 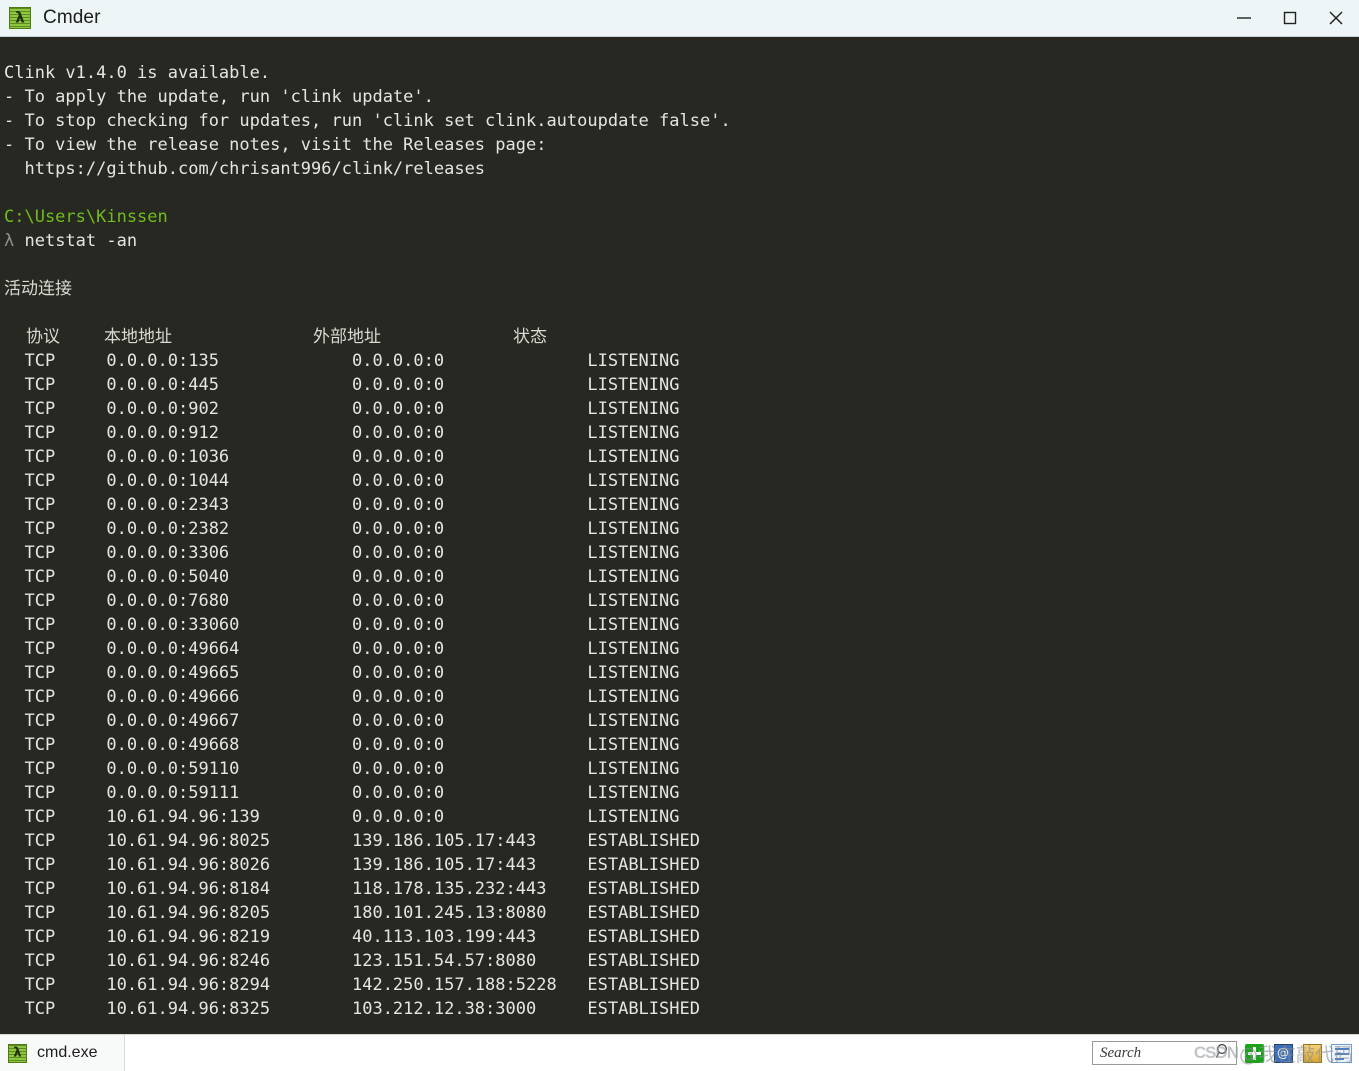 I want to click on tab-cmd-exe: λ cmd.exe, so click(x=62, y=1053).